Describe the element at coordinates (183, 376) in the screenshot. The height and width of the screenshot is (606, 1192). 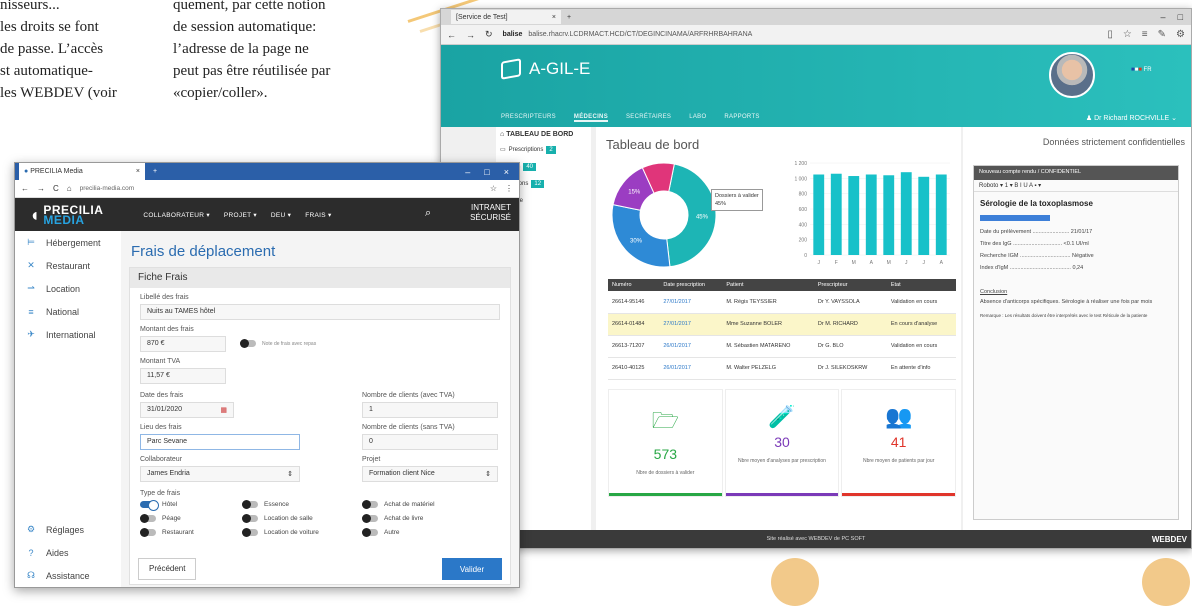
I see `tva-field: 11,57 €` at that location.